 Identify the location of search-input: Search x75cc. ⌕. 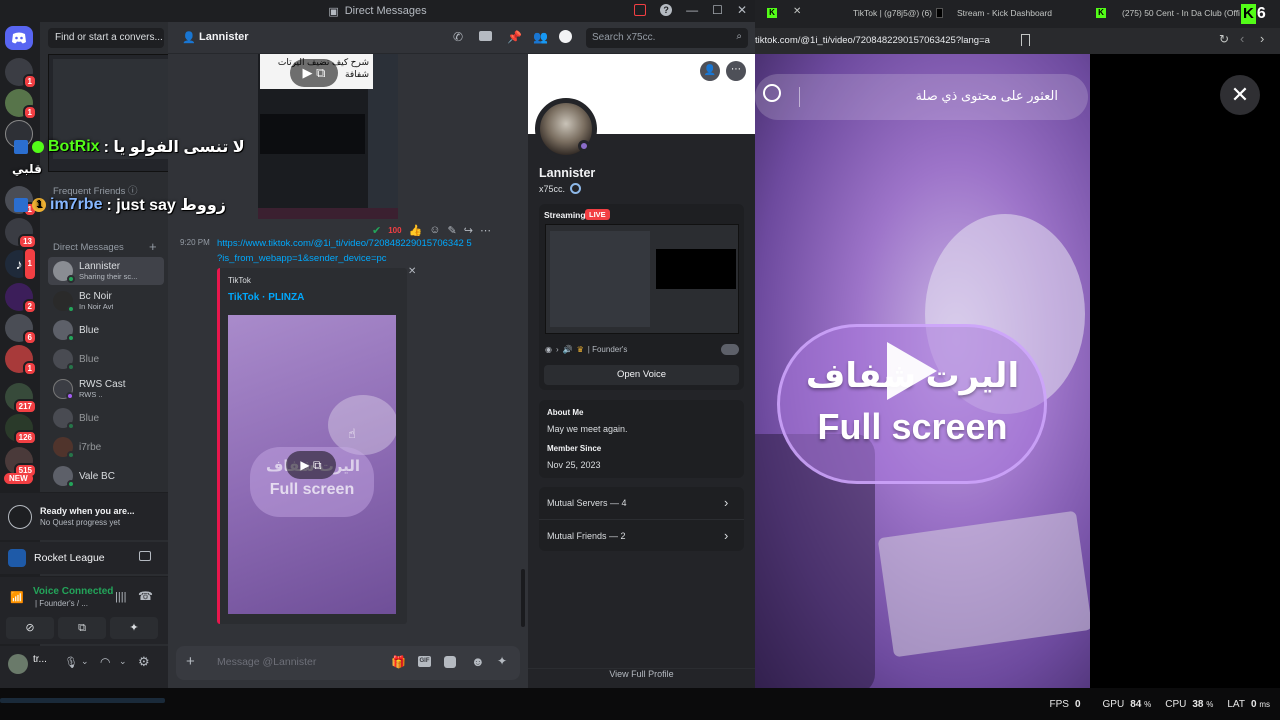
(667, 38).